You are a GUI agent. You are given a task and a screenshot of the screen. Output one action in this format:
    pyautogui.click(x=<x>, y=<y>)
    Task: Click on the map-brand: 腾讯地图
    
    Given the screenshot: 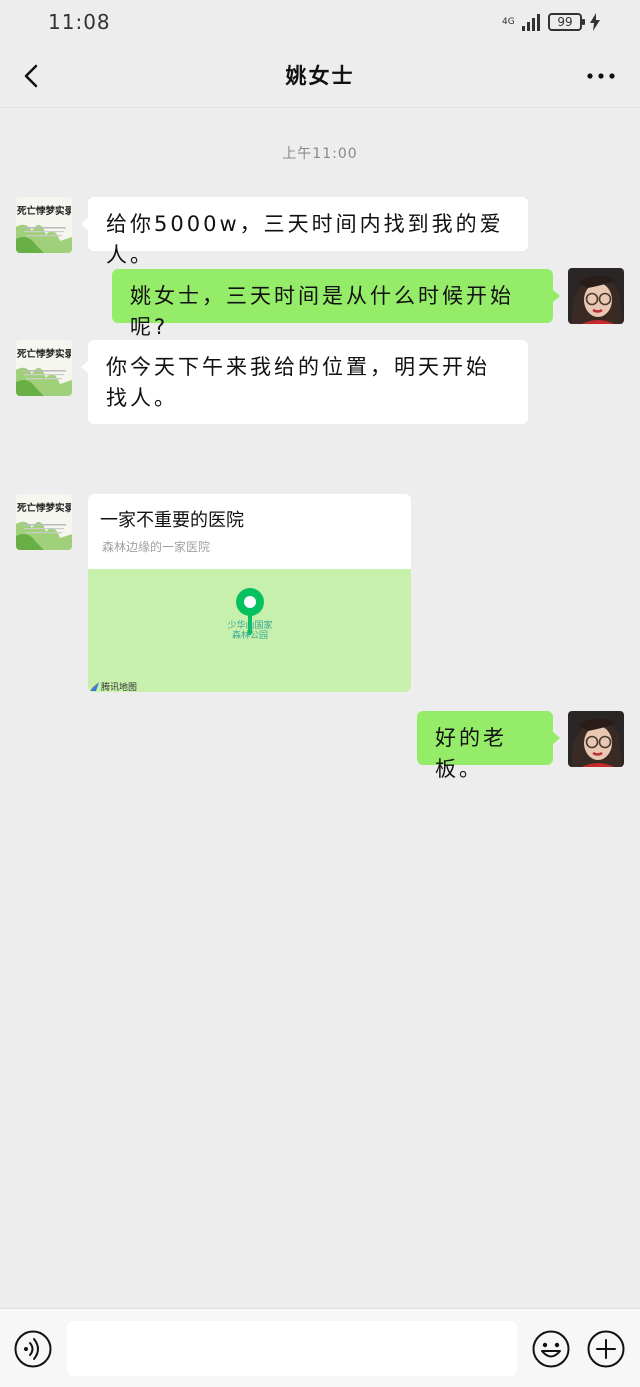 What is the action you would take?
    pyautogui.click(x=113, y=686)
    